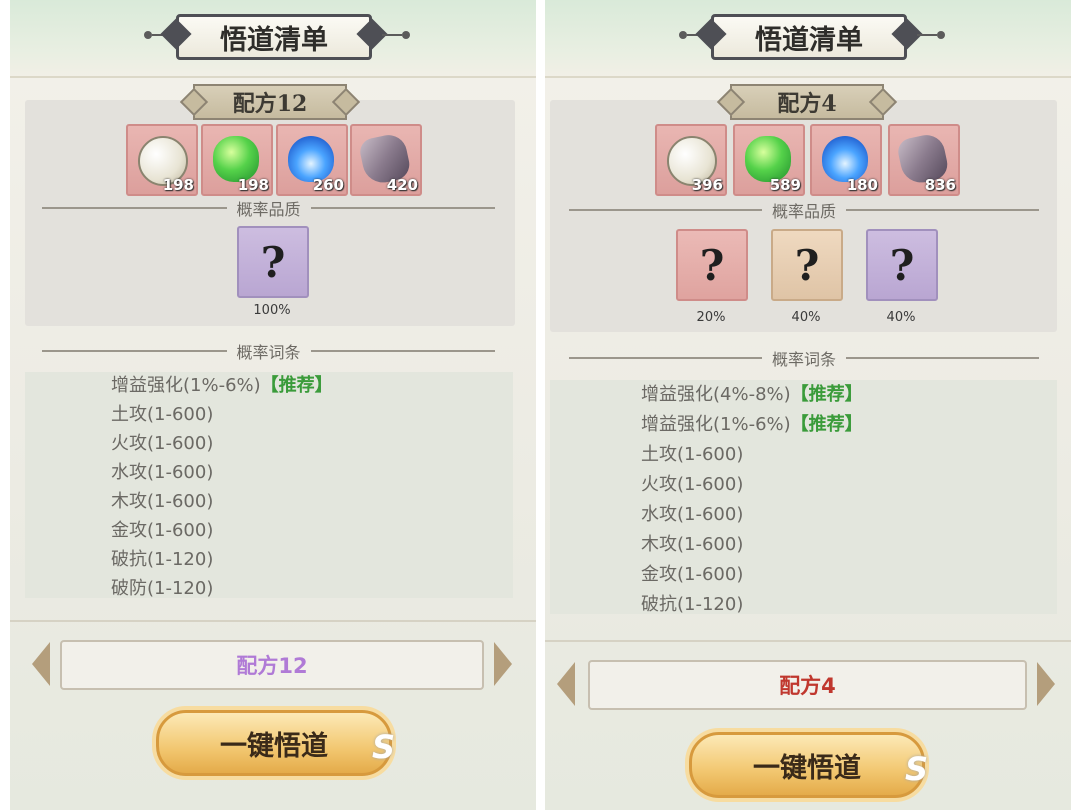 This screenshot has width=1080, height=810. Describe the element at coordinates (862, 185) in the screenshot. I see `material-count: 180` at that location.